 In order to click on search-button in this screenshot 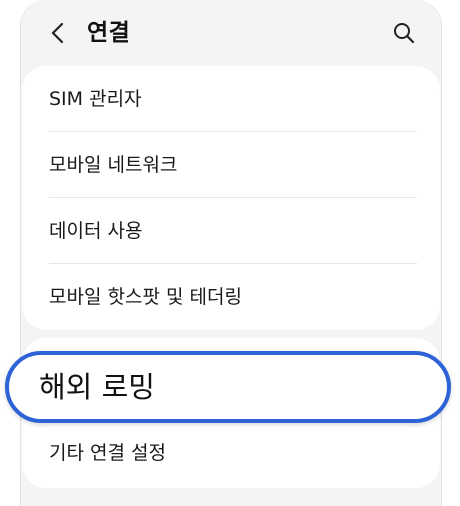, I will do `click(404, 33)`.